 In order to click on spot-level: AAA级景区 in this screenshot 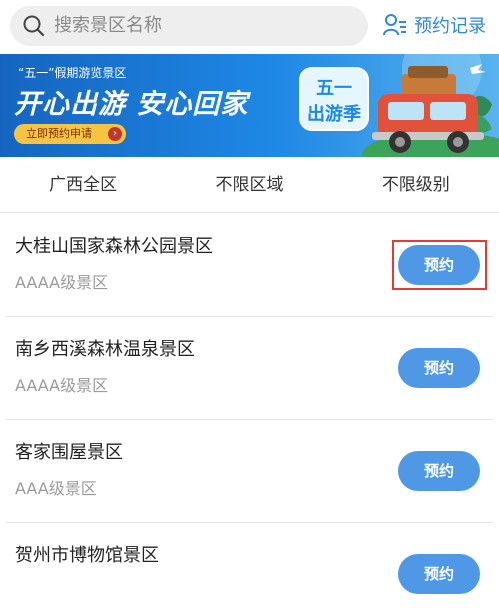, I will do `click(56, 488)`.